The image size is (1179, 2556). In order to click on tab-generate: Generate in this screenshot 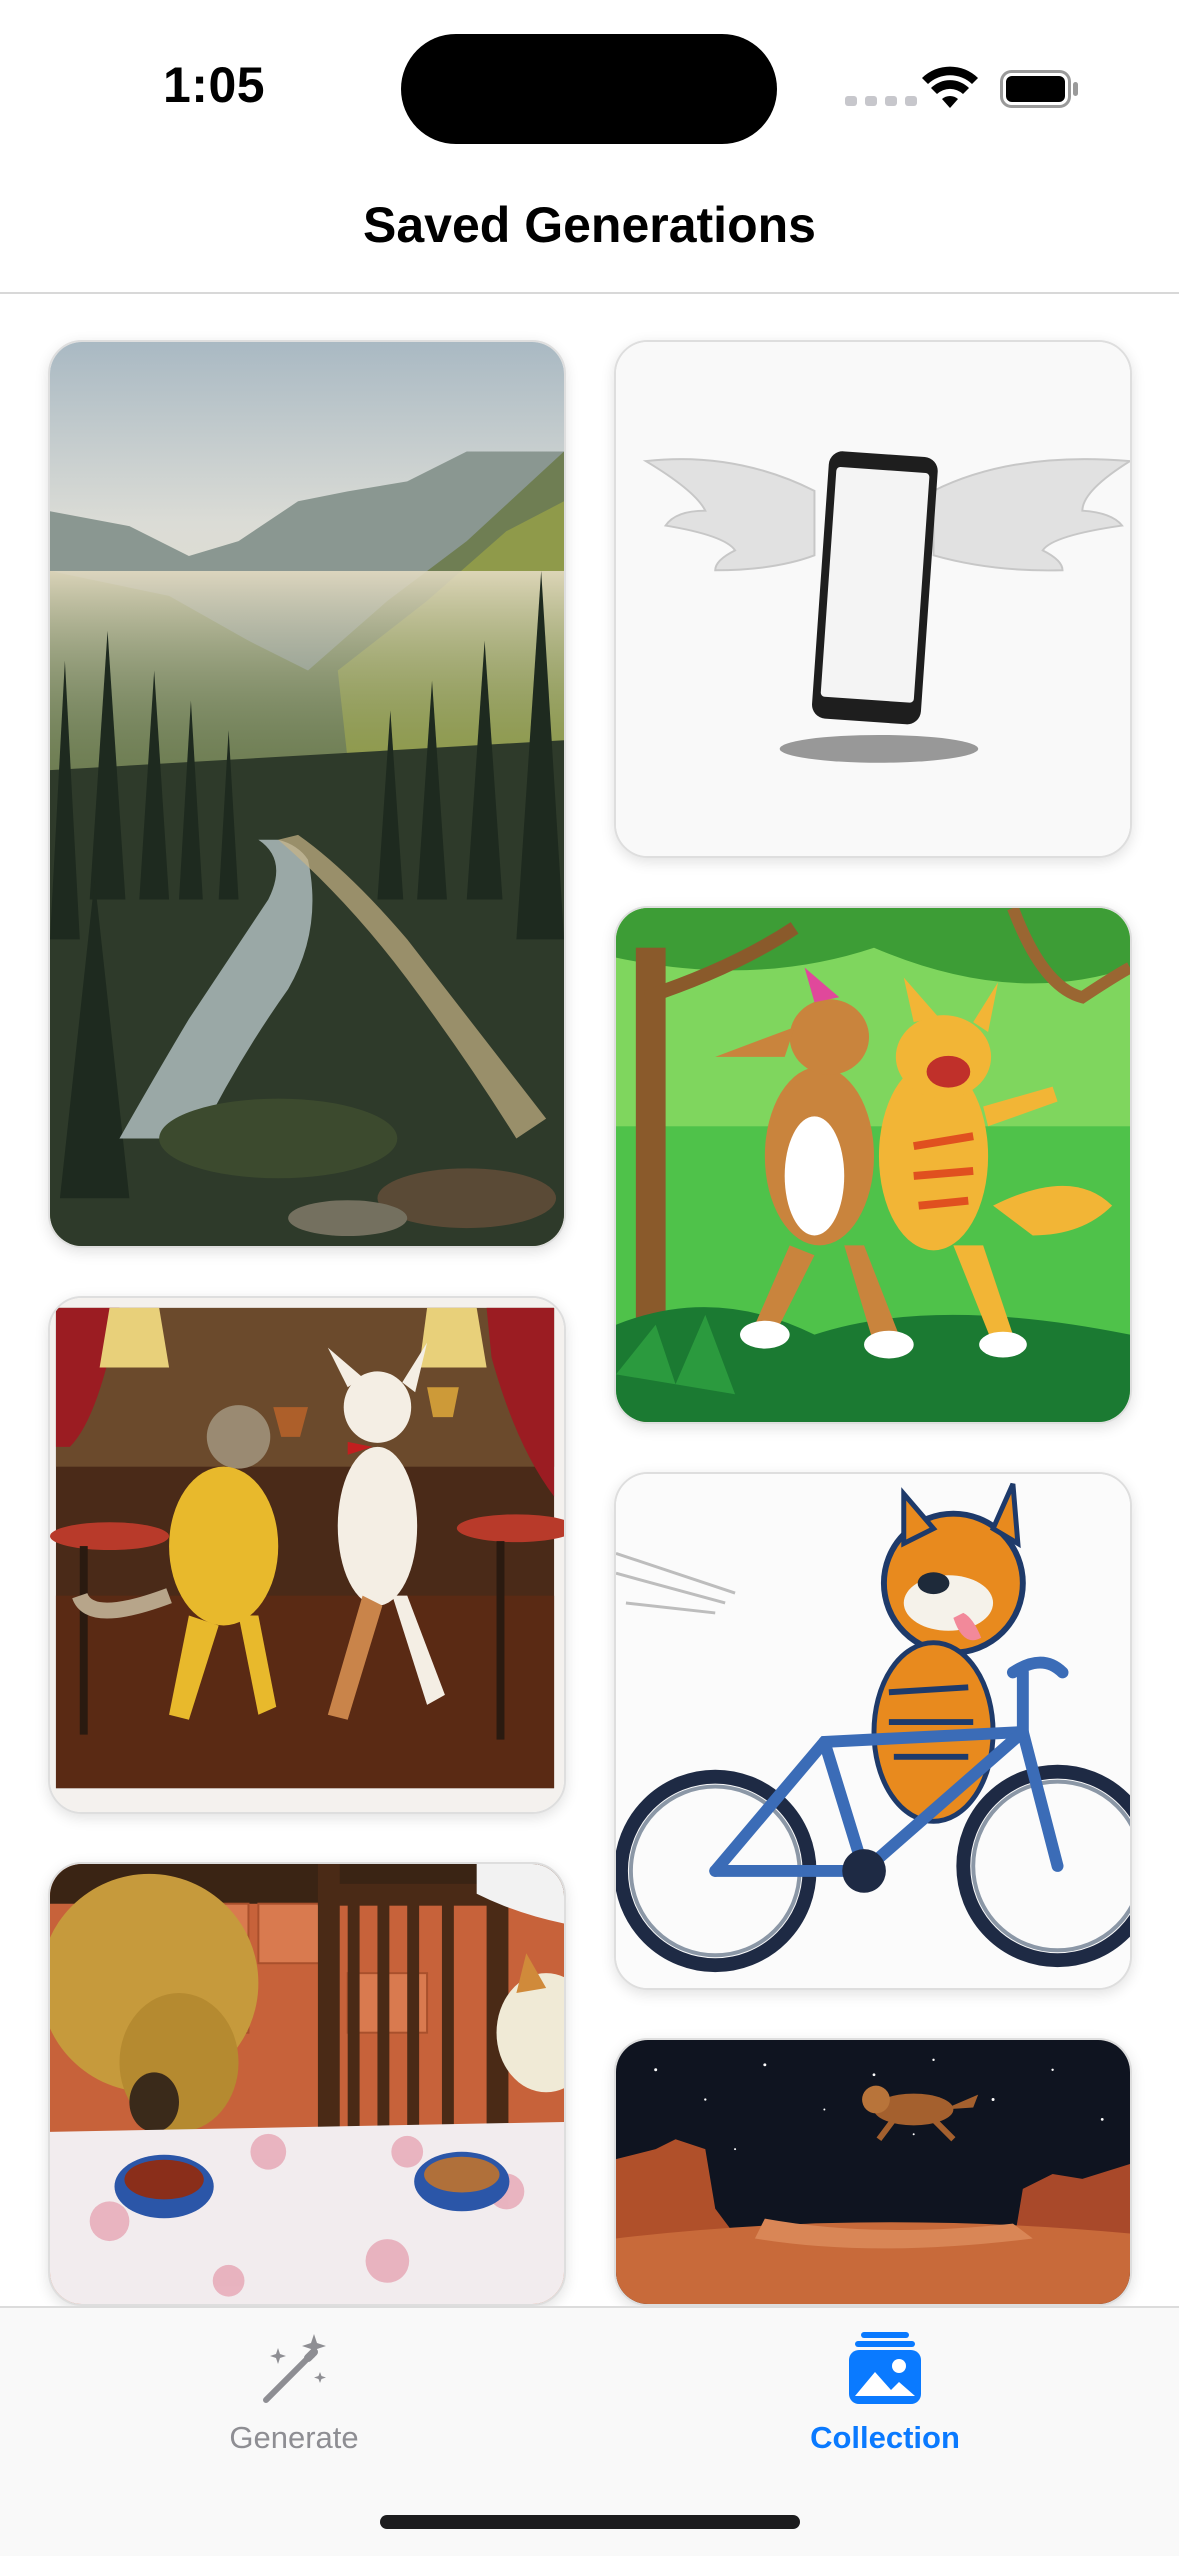, I will do `click(294, 2388)`.